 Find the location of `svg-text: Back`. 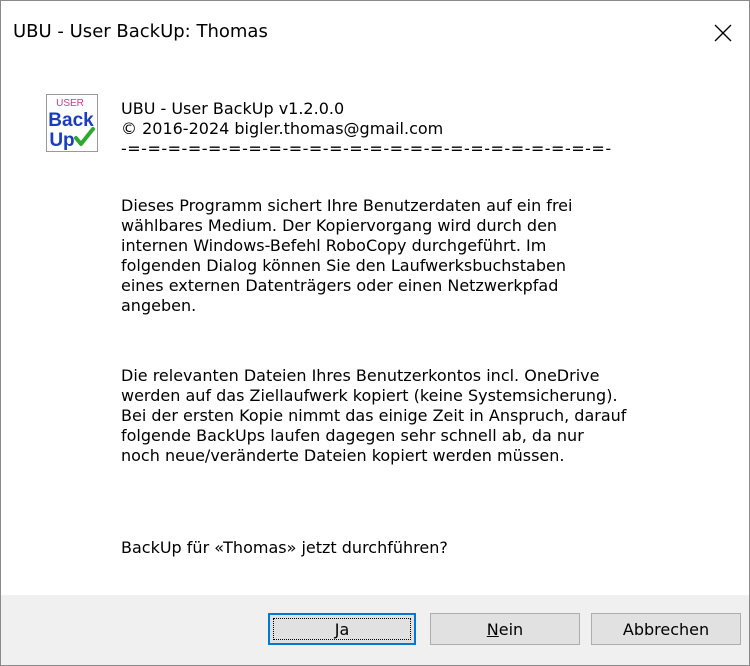

svg-text: Back is located at coordinates (71, 120).